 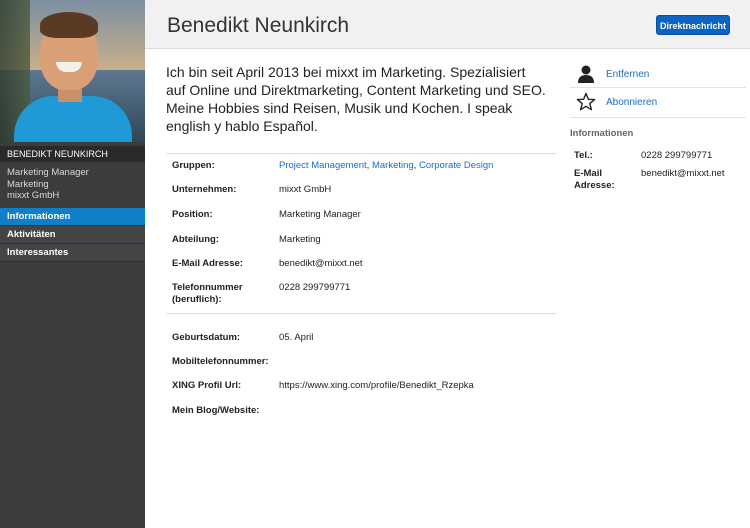 What do you see at coordinates (628, 74) in the screenshot?
I see `remove-label: Entfernen` at bounding box center [628, 74].